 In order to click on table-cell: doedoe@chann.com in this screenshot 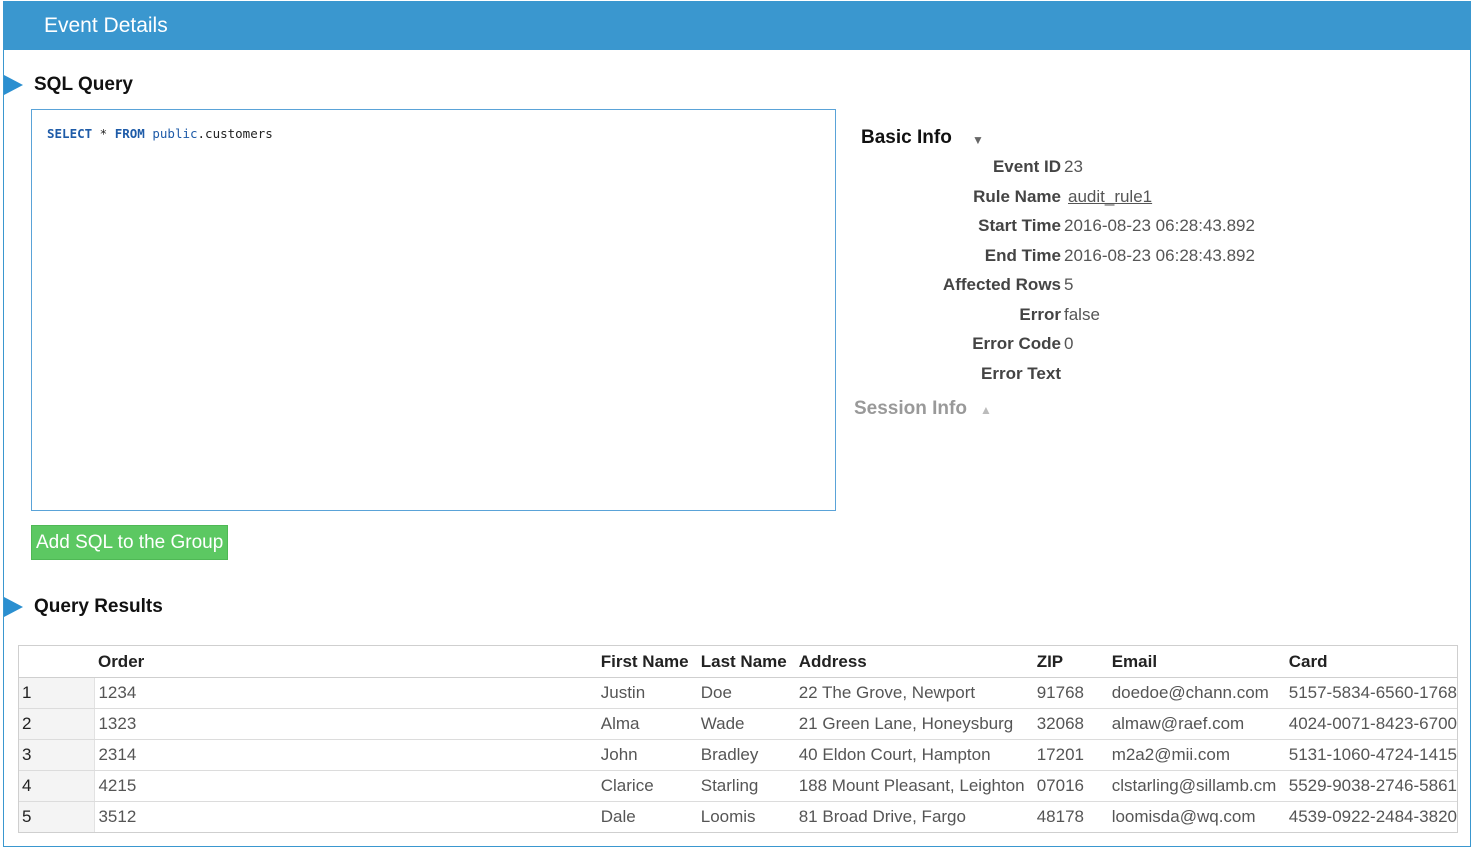, I will do `click(1197, 693)`.